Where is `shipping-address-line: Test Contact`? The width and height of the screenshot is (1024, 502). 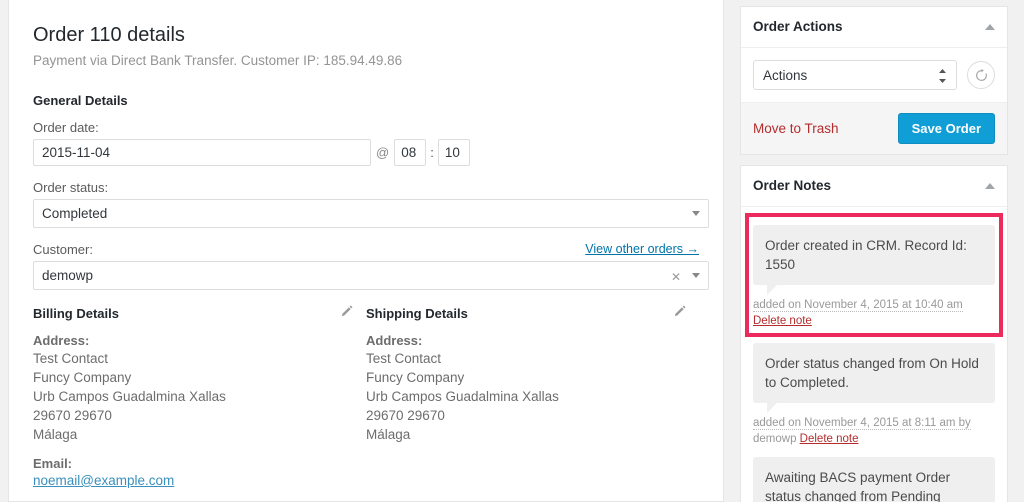 shipping-address-line: Test Contact is located at coordinates (404, 358).